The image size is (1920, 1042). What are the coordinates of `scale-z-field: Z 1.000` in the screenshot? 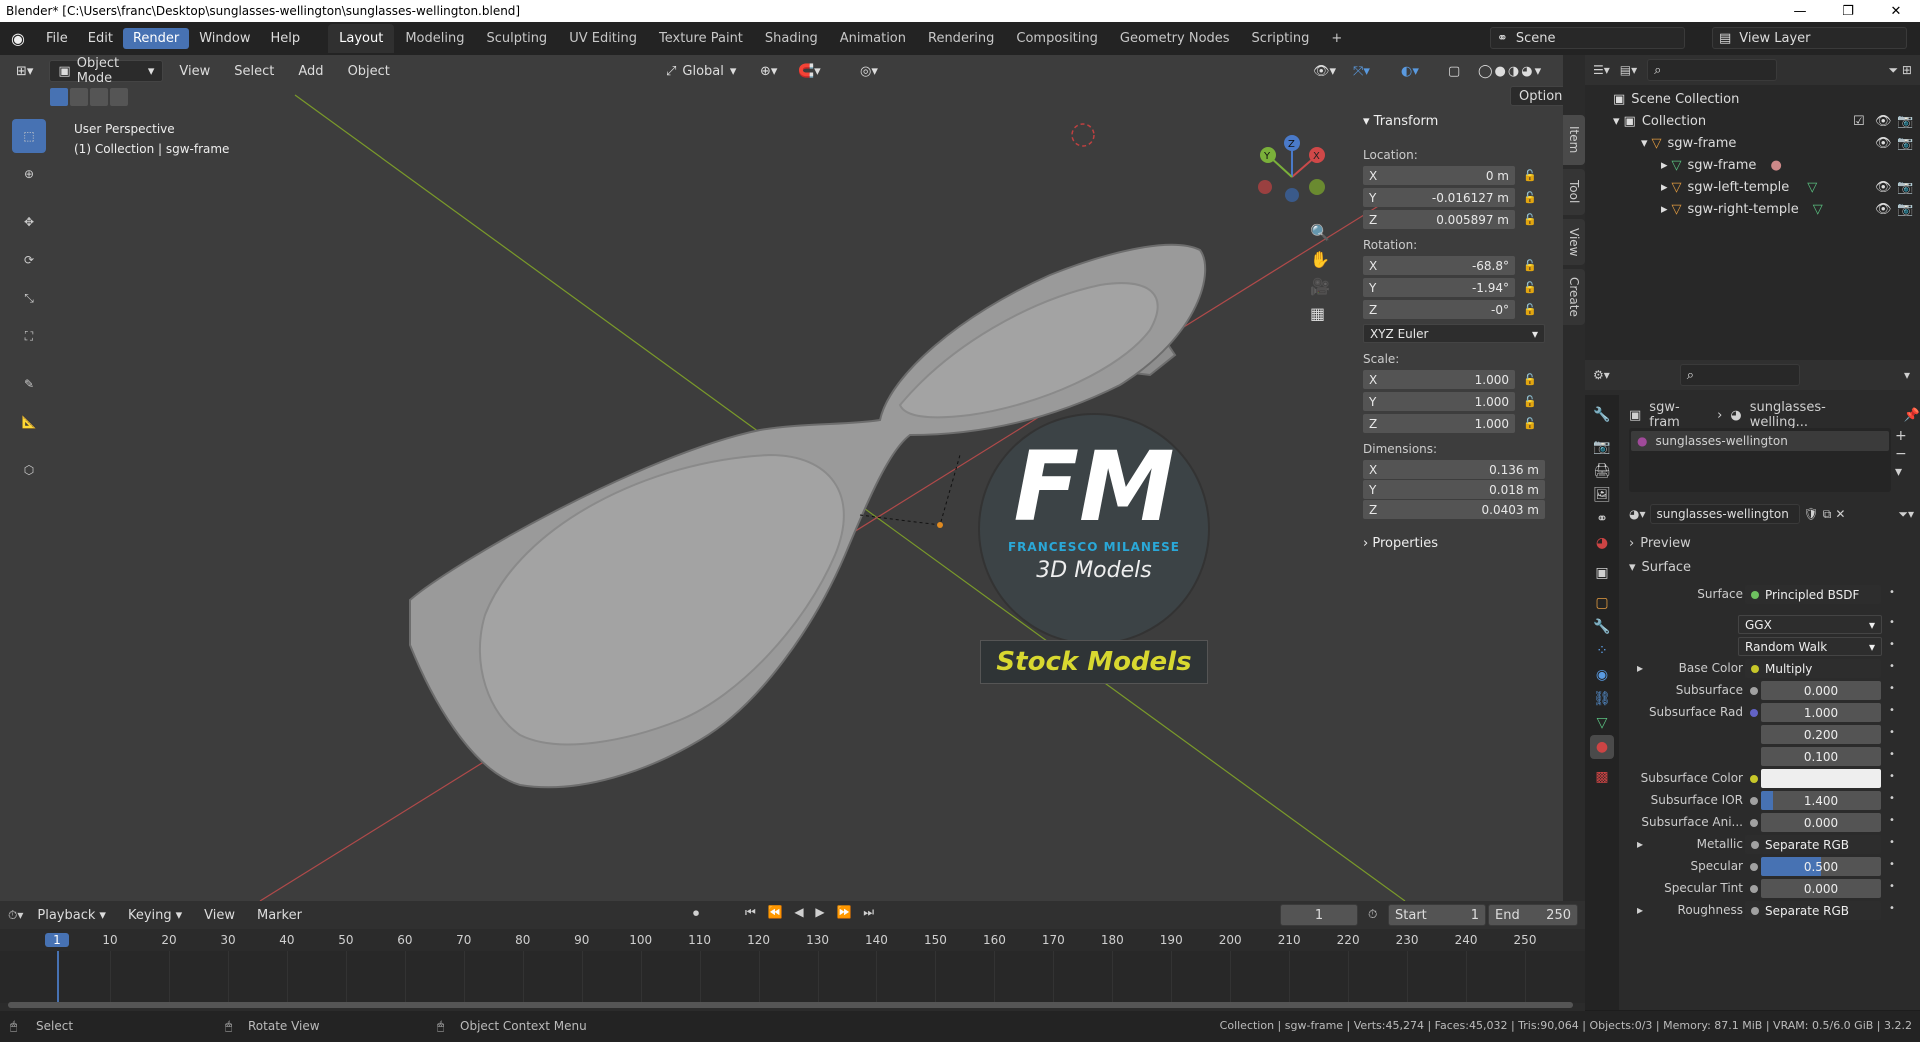 It's located at (1439, 423).